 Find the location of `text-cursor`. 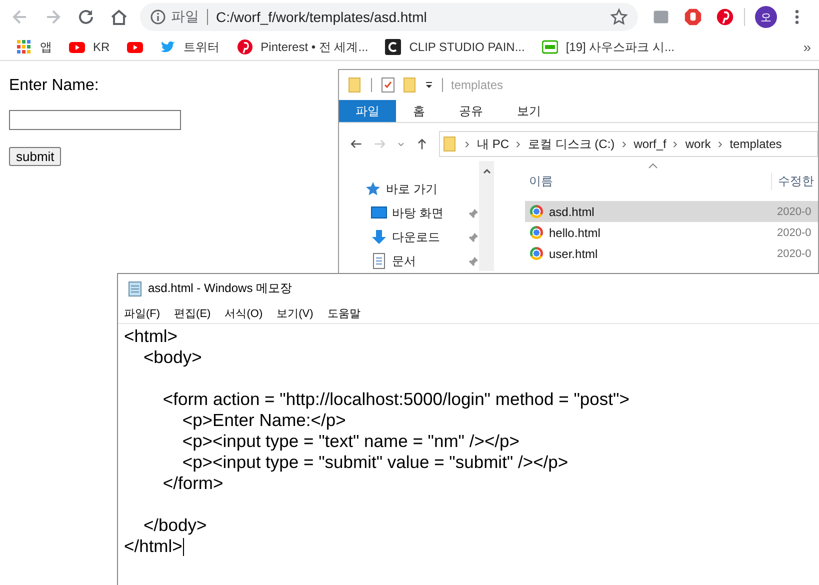

text-cursor is located at coordinates (183, 547).